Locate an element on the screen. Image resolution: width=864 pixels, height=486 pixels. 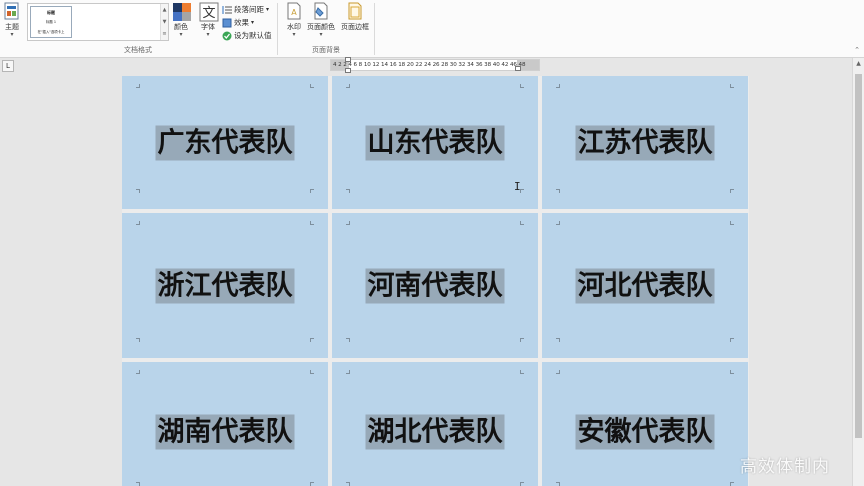
card-4: 浙江代表队 is located at coordinates (225, 285).